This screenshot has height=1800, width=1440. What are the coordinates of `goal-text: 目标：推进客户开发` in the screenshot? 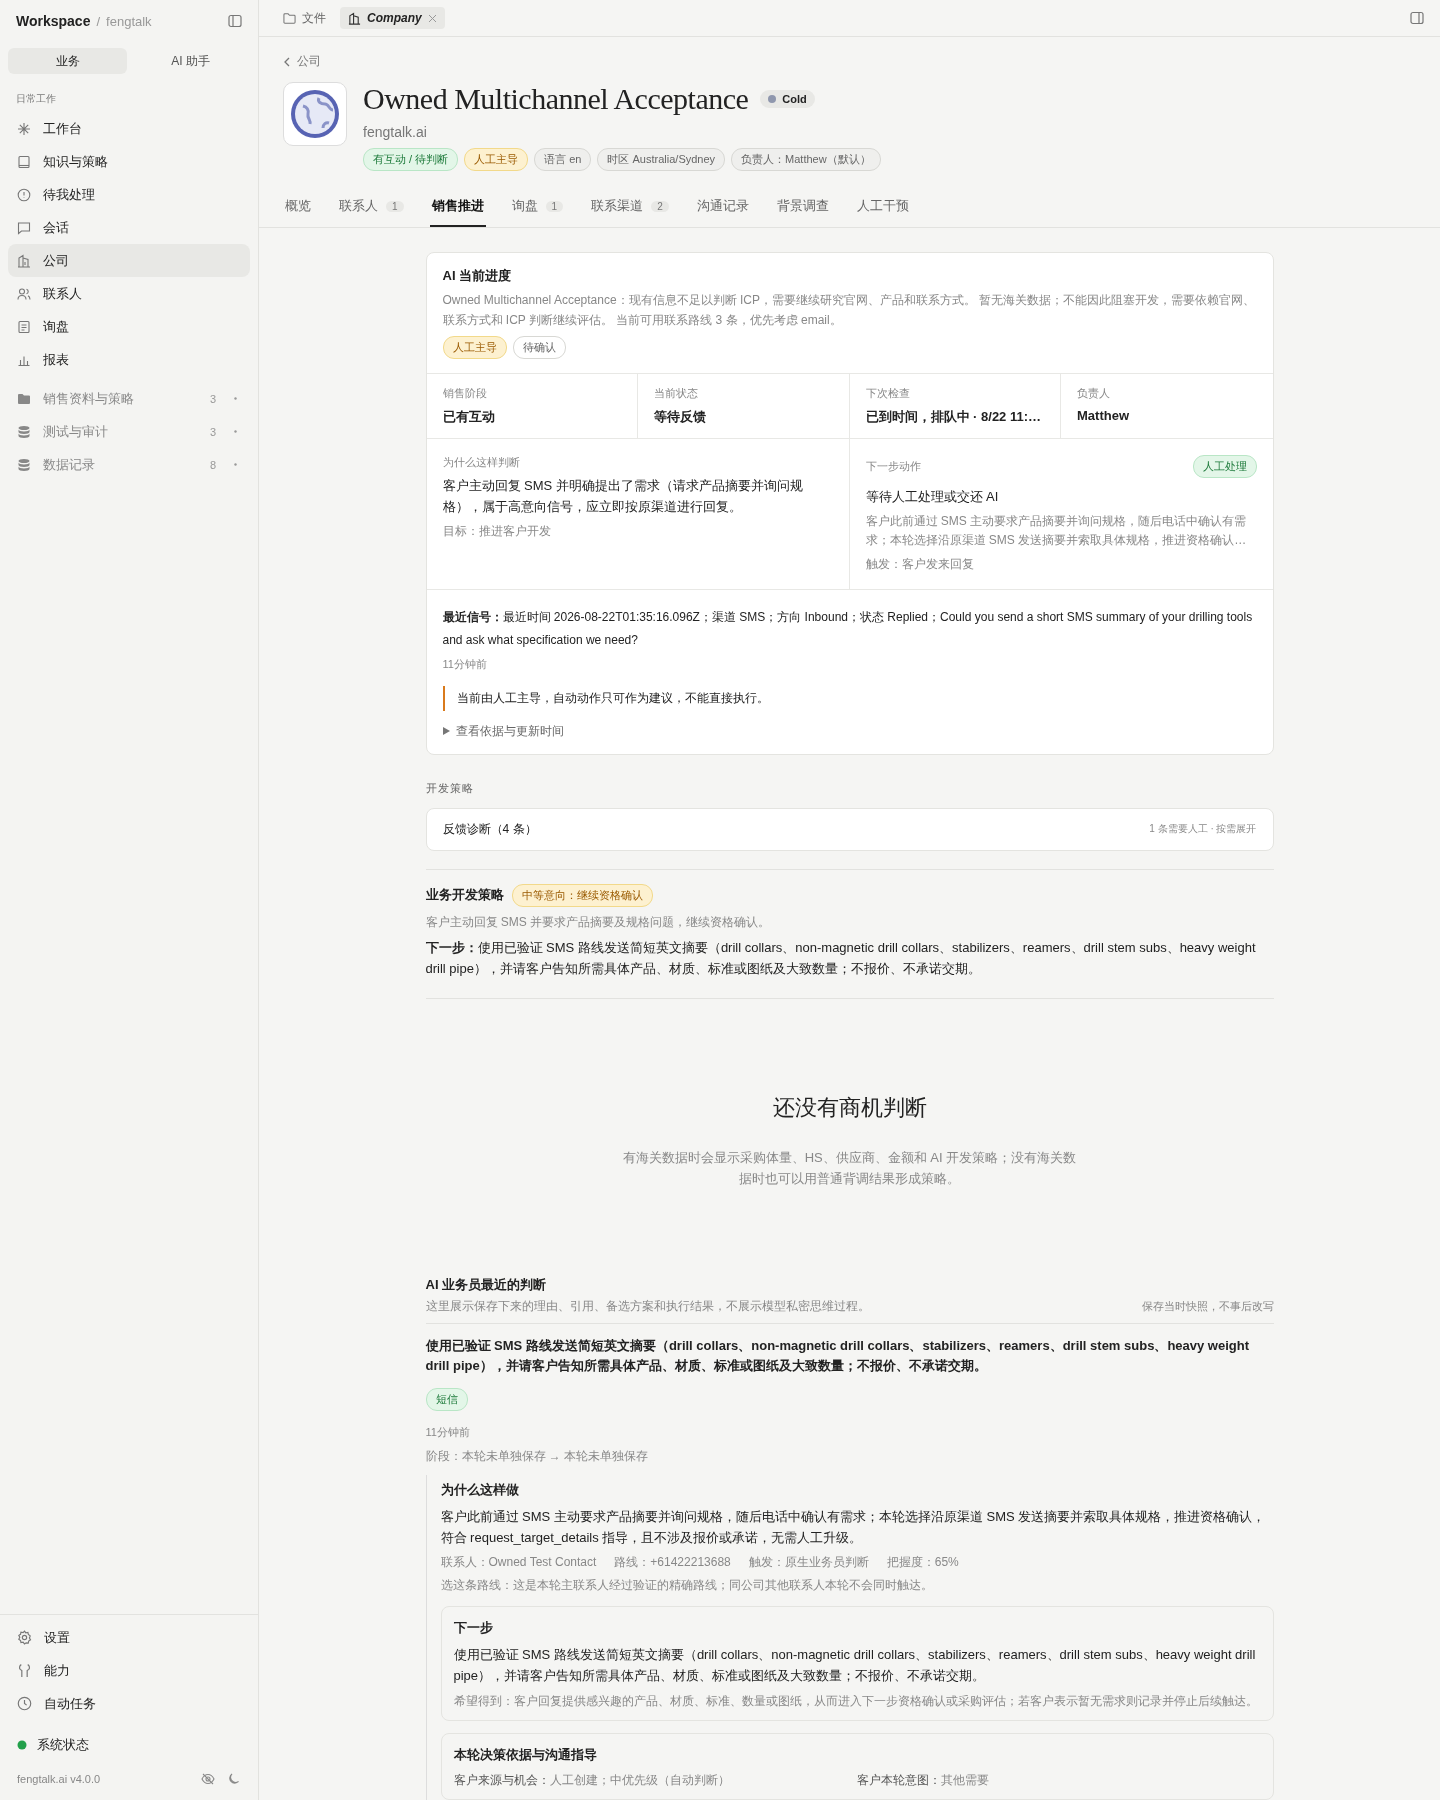 It's located at (497, 532).